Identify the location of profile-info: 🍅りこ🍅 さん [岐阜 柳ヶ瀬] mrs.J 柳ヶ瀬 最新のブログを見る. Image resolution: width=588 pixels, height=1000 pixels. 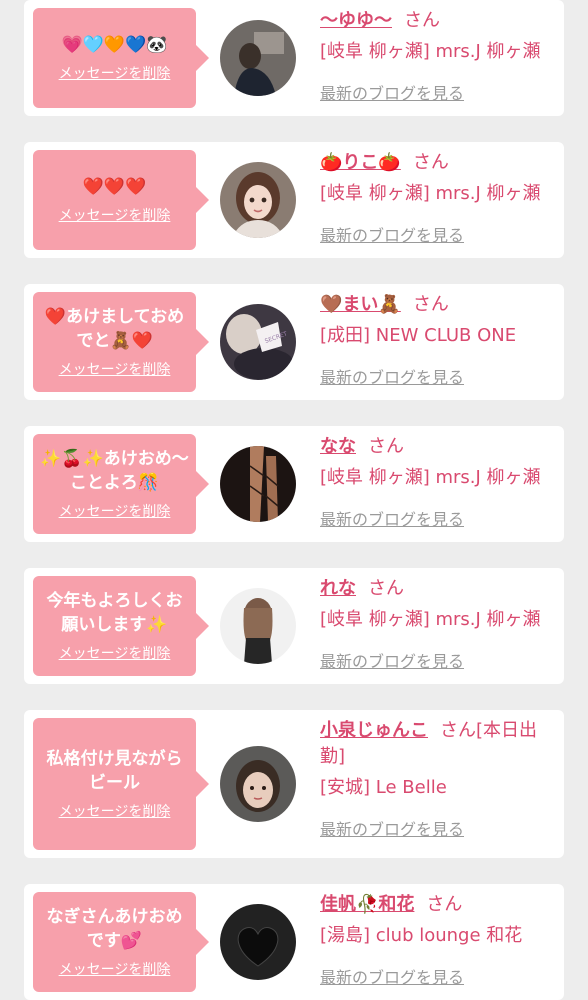
(440, 198).